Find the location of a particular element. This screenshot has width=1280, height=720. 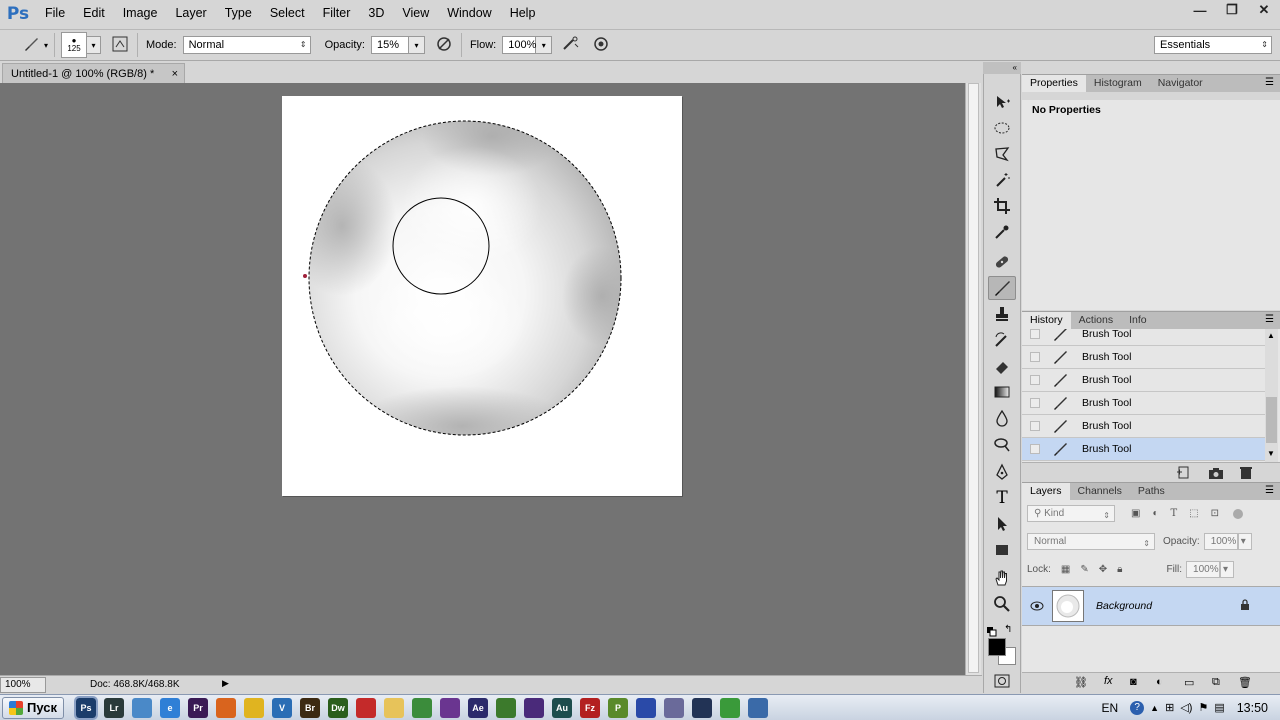

tray-expand-icon: ▲ is located at coordinates (1154, 708).